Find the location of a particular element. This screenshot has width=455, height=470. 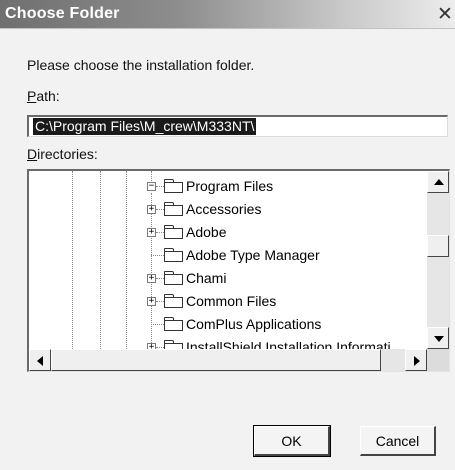

tree-item-adobe-type-manager: Adobe Type Manager is located at coordinates (253, 255).